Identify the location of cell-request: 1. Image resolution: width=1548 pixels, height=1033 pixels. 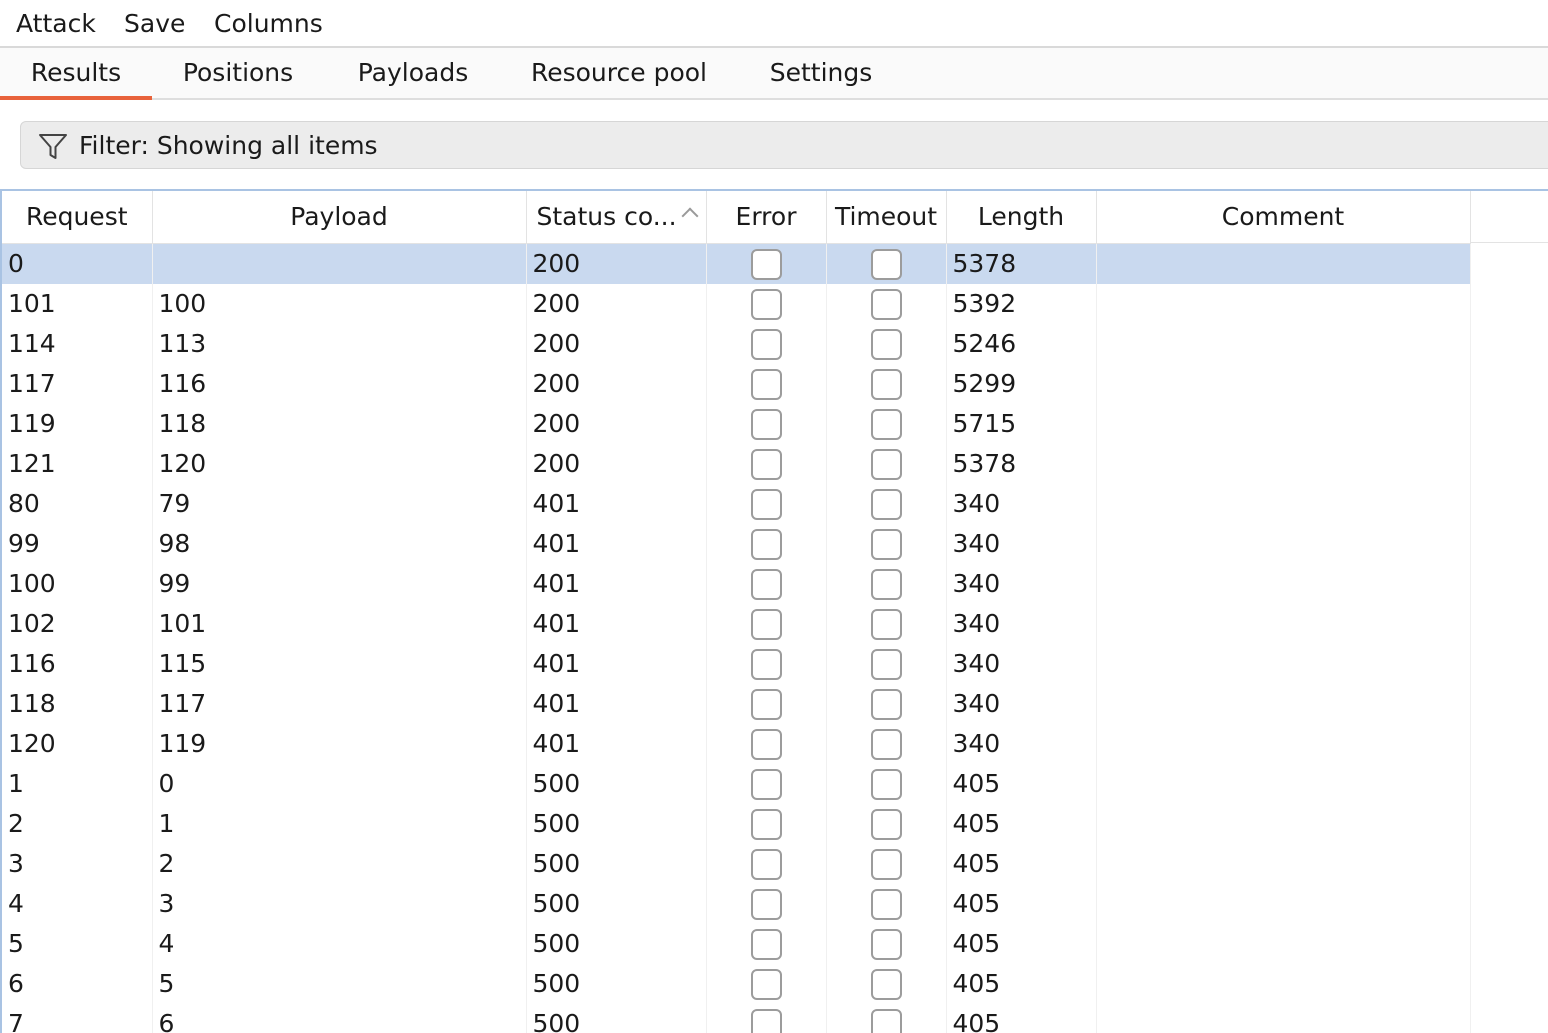
(77, 783).